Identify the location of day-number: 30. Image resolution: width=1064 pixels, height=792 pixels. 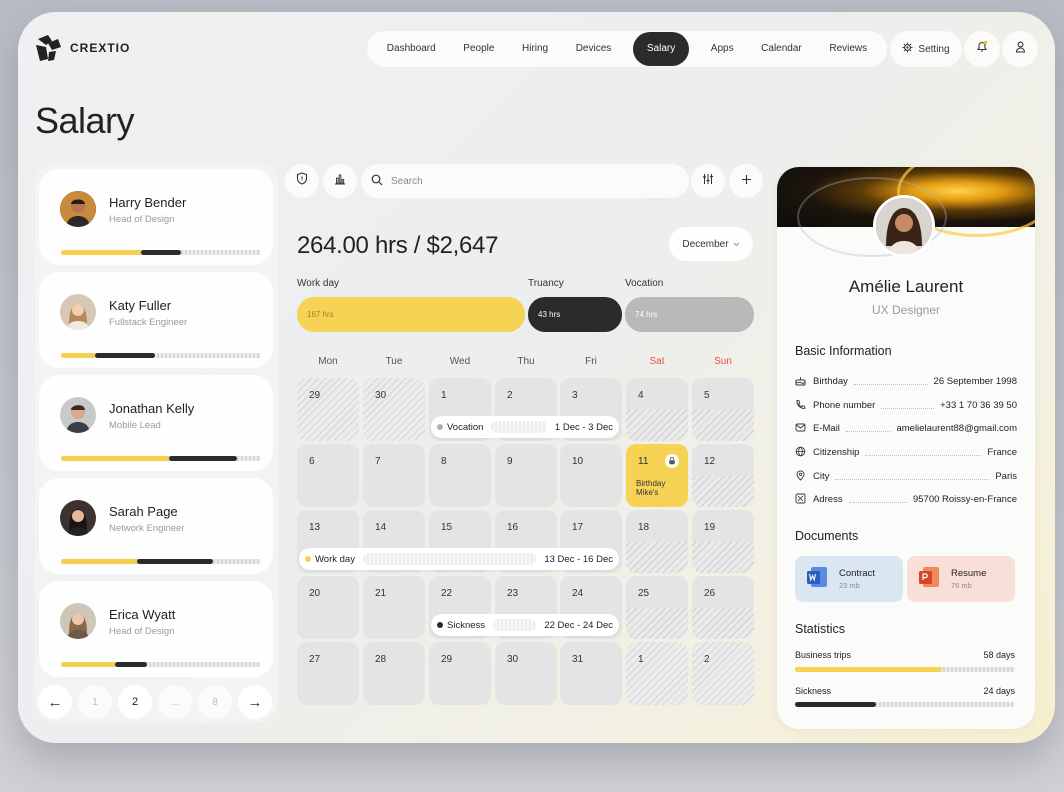
(381, 395).